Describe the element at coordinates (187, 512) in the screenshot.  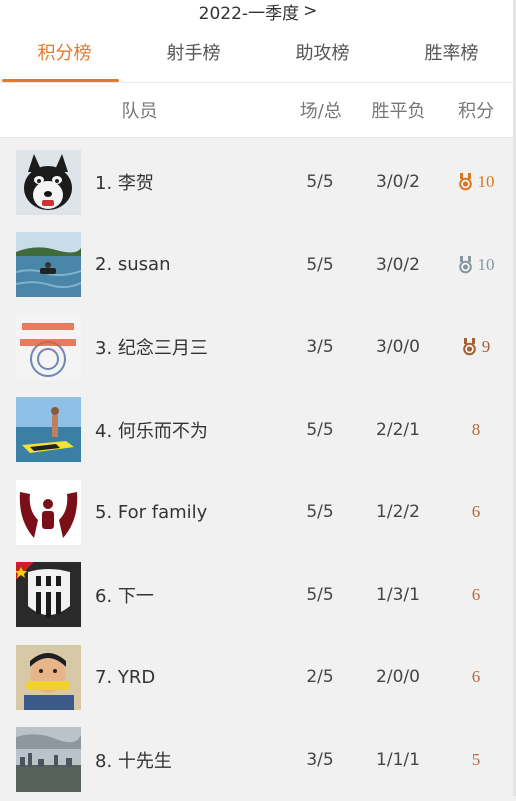
I see `player-name: 5. For family` at that location.